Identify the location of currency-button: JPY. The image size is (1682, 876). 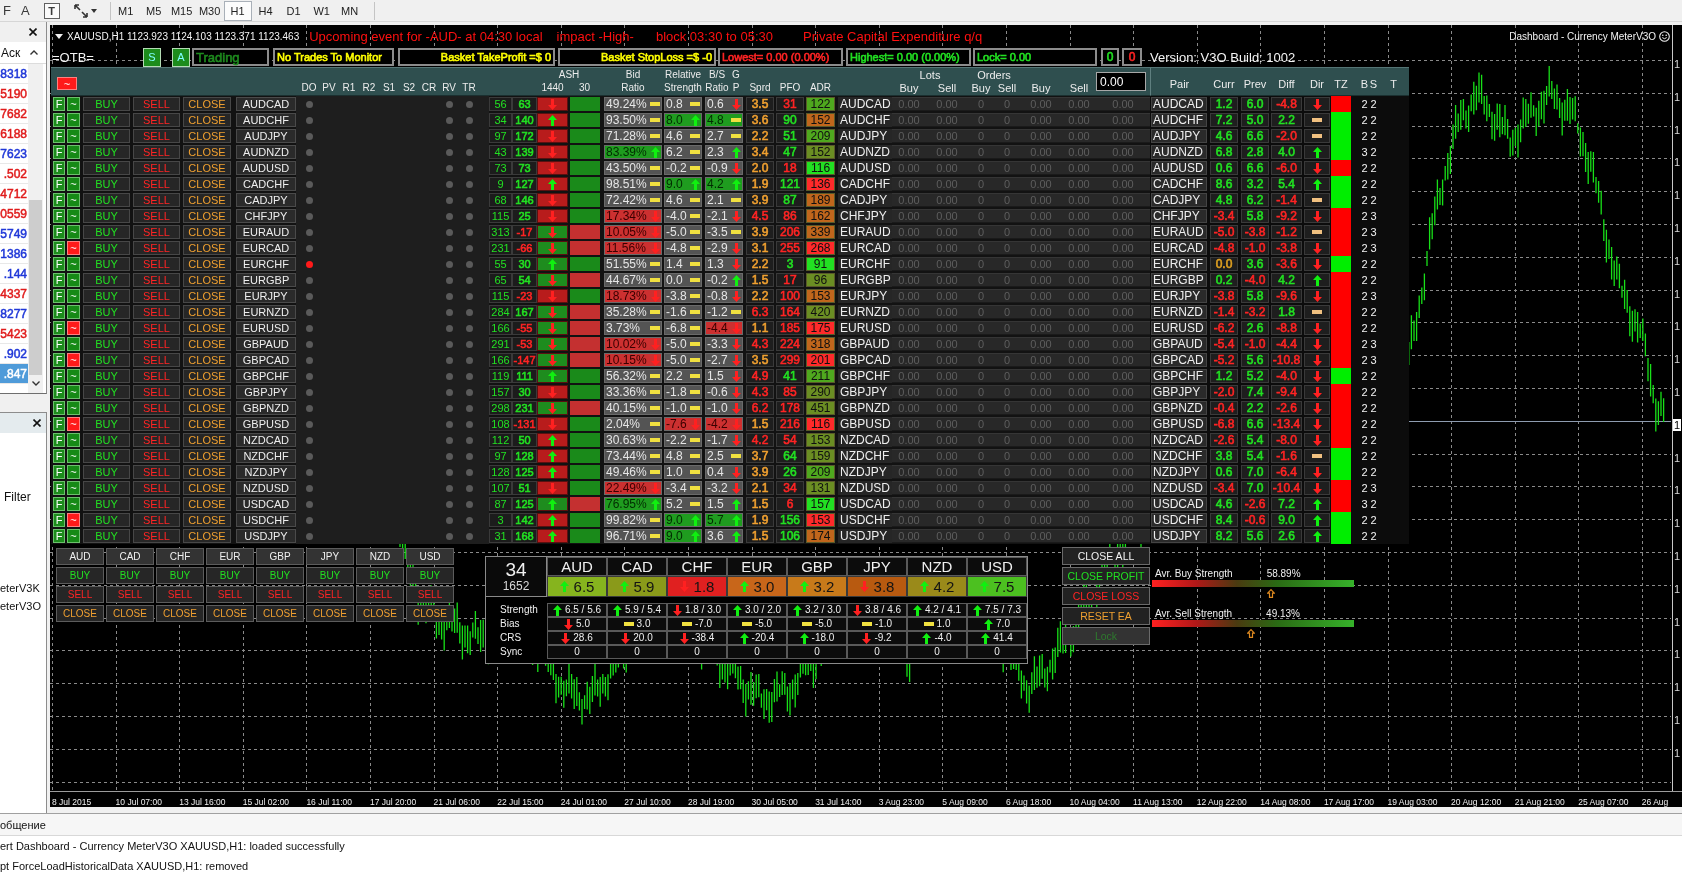
(330, 556).